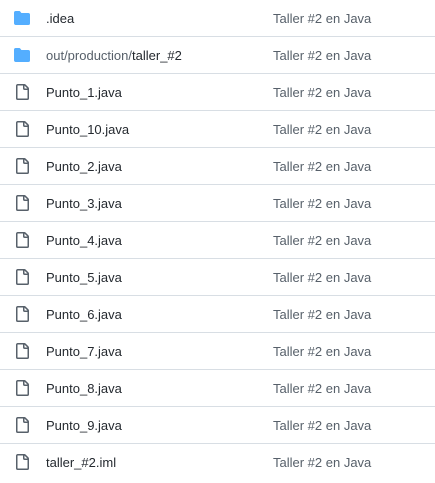 The height and width of the screenshot is (483, 435). I want to click on item-name: Punto_5.java, so click(84, 277).